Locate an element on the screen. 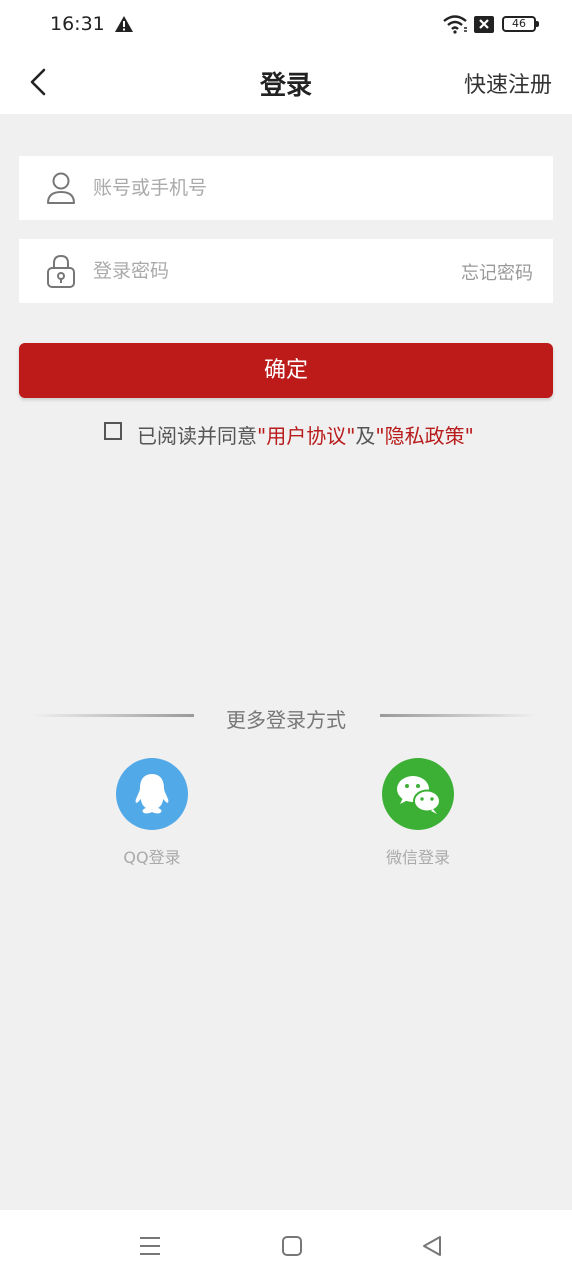 The height and width of the screenshot is (1280, 572). agreement-conjunction: 及 is located at coordinates (365, 436).